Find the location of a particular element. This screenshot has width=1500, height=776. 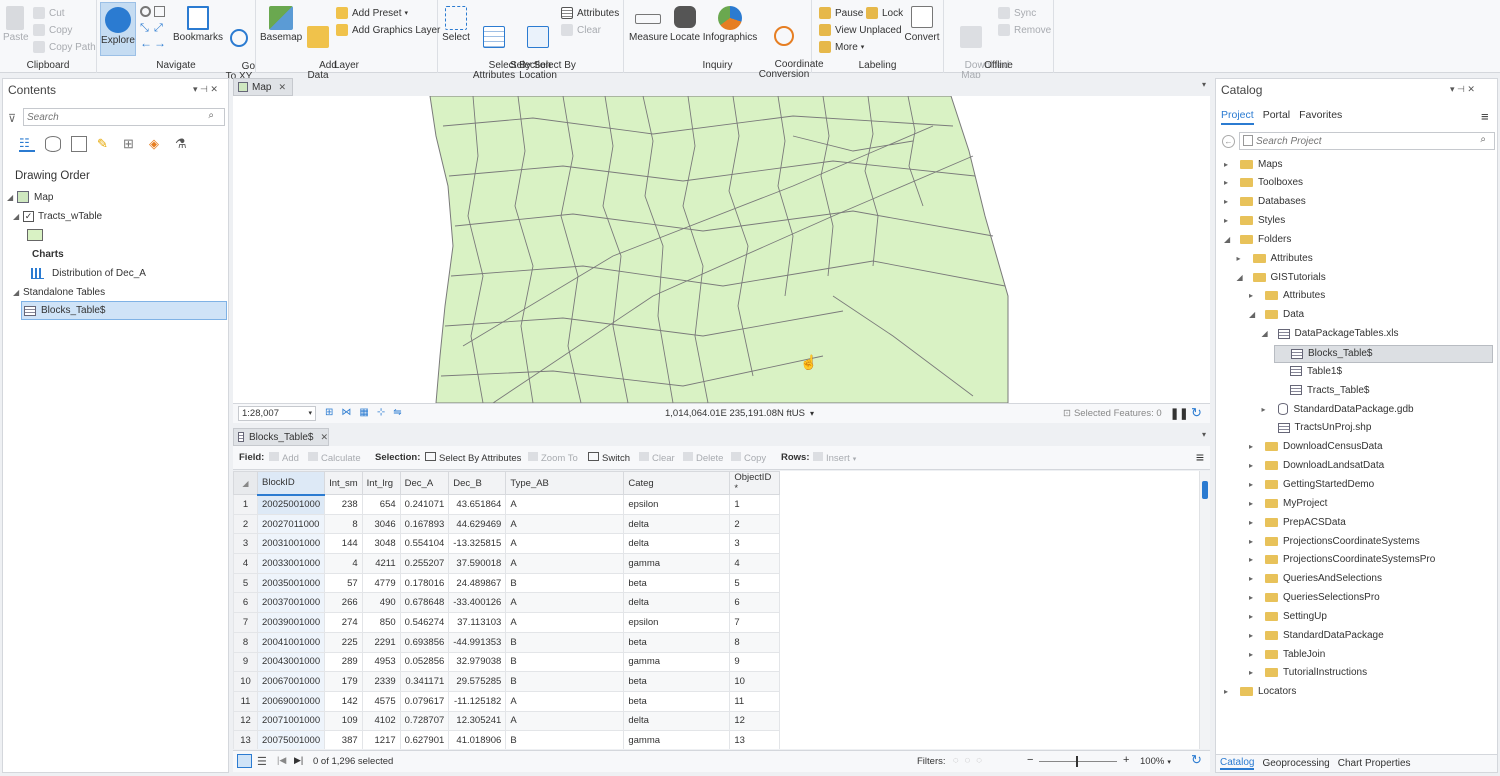

catalog-item: Blocks_Table$ is located at coordinates (1383, 353).